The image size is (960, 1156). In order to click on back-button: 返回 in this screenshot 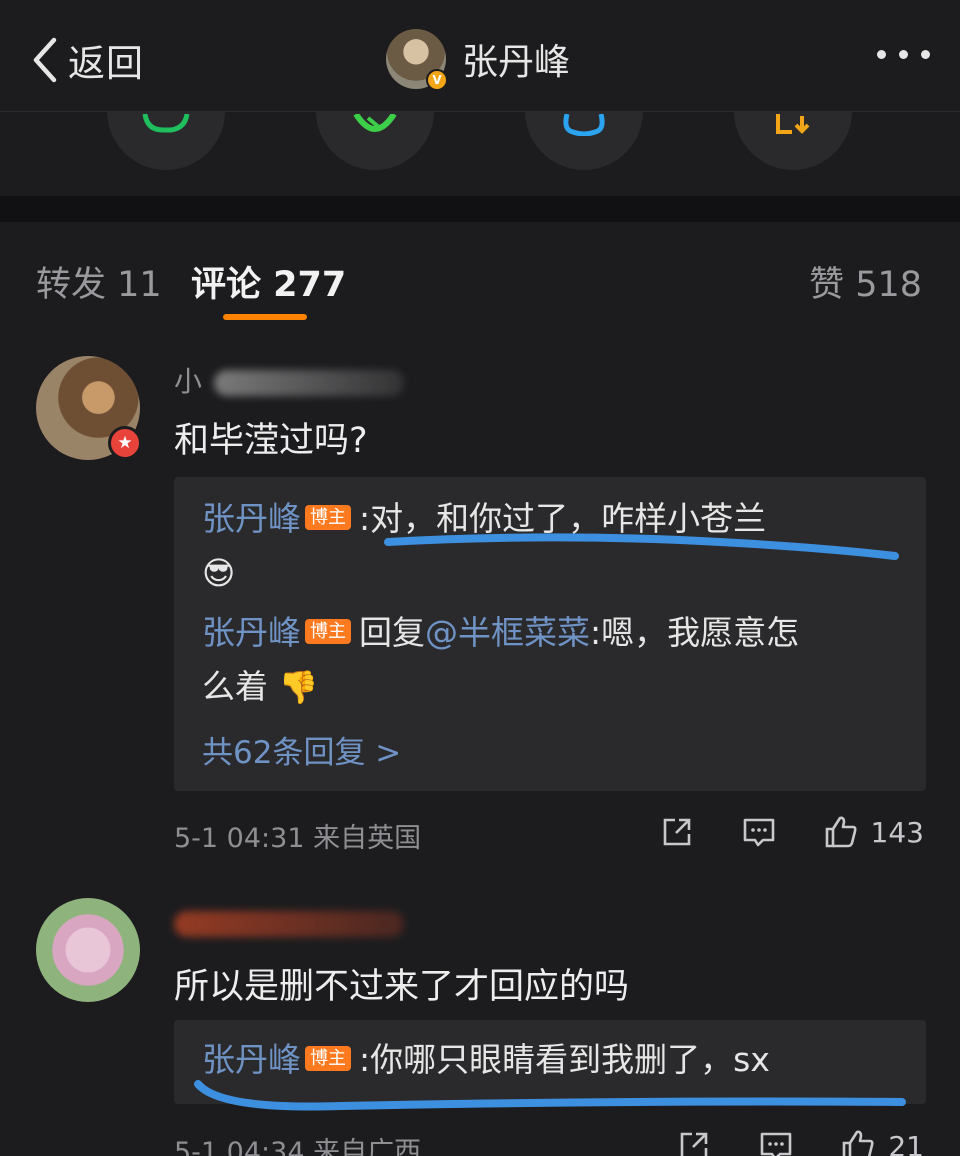, I will do `click(86, 60)`.